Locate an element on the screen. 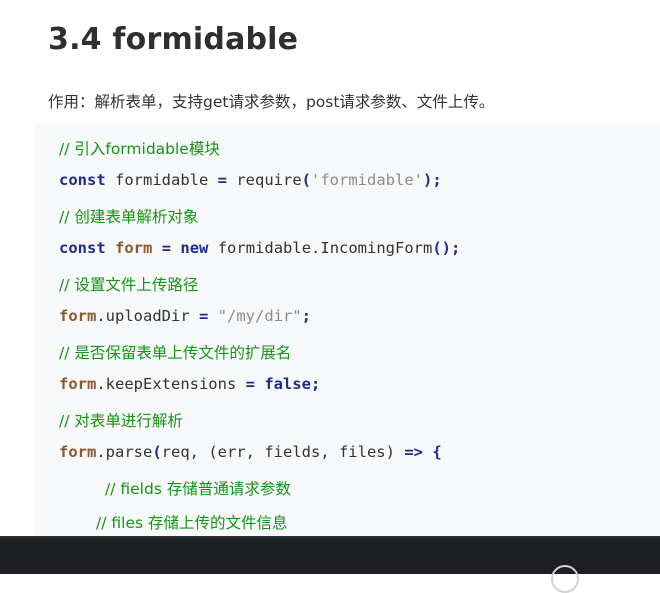 This screenshot has width=660, height=593. string-literal: 'formidable' is located at coordinates (367, 180).